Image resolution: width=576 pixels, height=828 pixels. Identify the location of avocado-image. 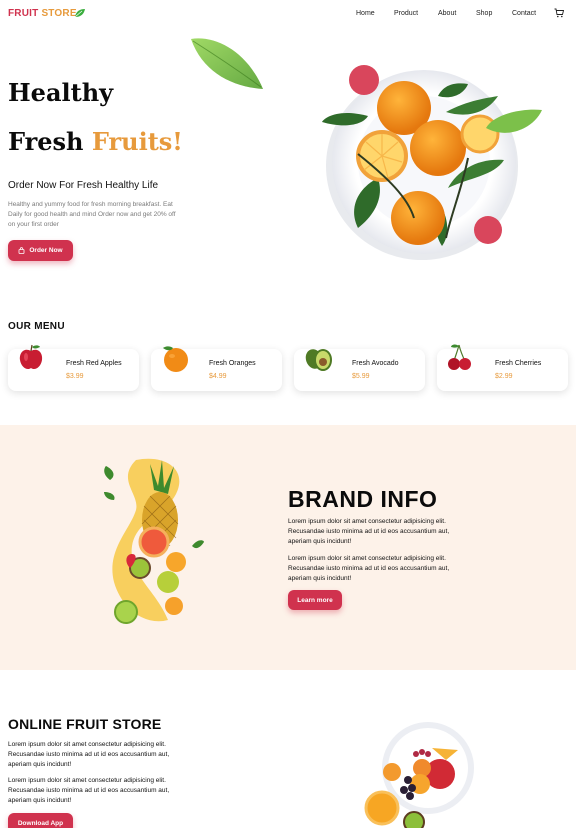
(318, 360).